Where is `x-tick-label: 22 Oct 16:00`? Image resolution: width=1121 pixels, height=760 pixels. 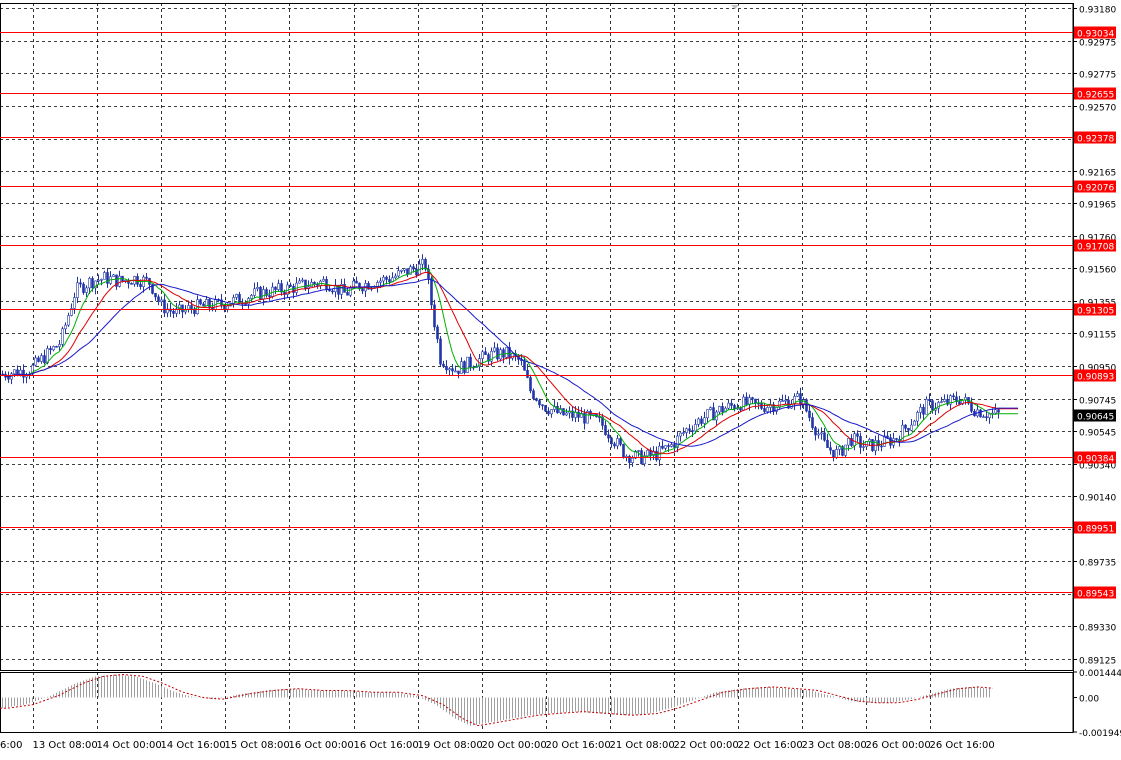 x-tick-label: 22 Oct 16:00 is located at coordinates (770, 745).